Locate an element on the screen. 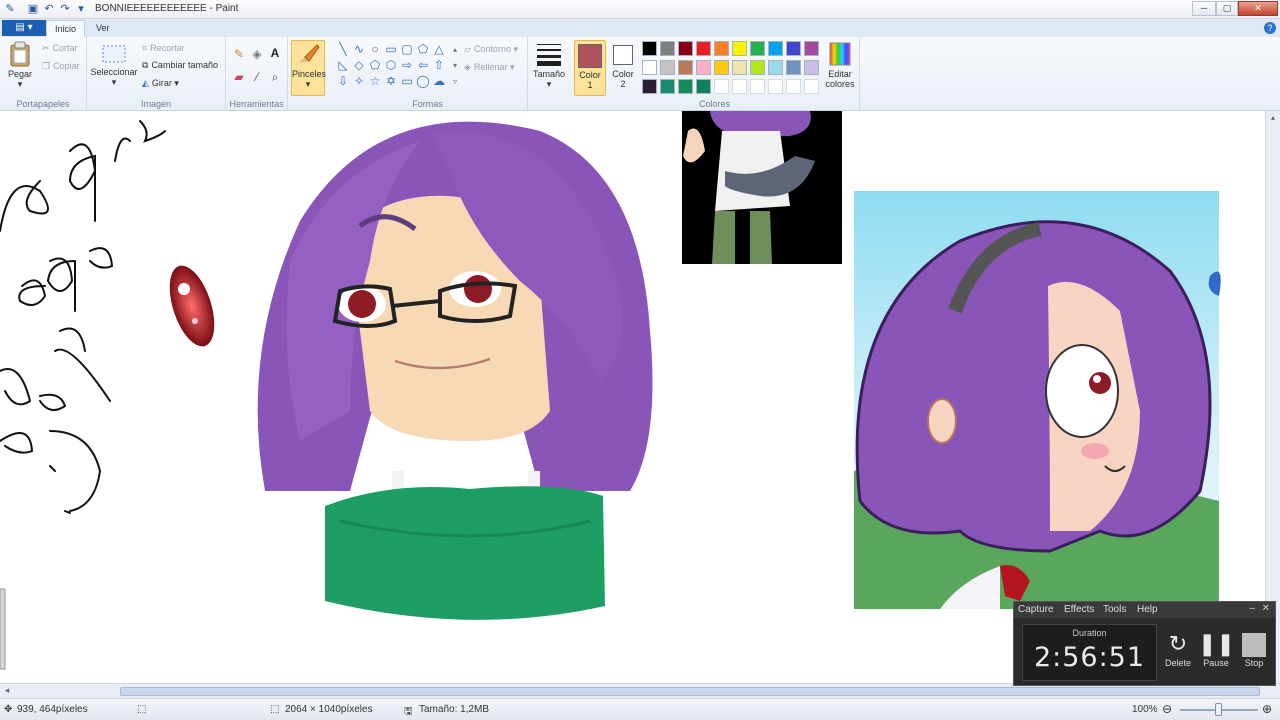 The height and width of the screenshot is (720, 1280). horizontal-scroll-thumb is located at coordinates (690, 691).